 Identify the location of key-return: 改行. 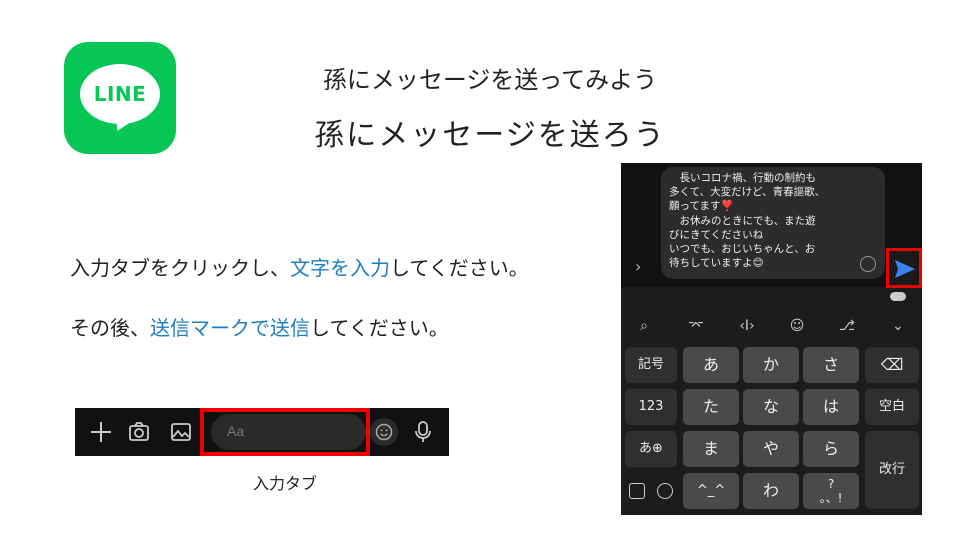
(892, 470).